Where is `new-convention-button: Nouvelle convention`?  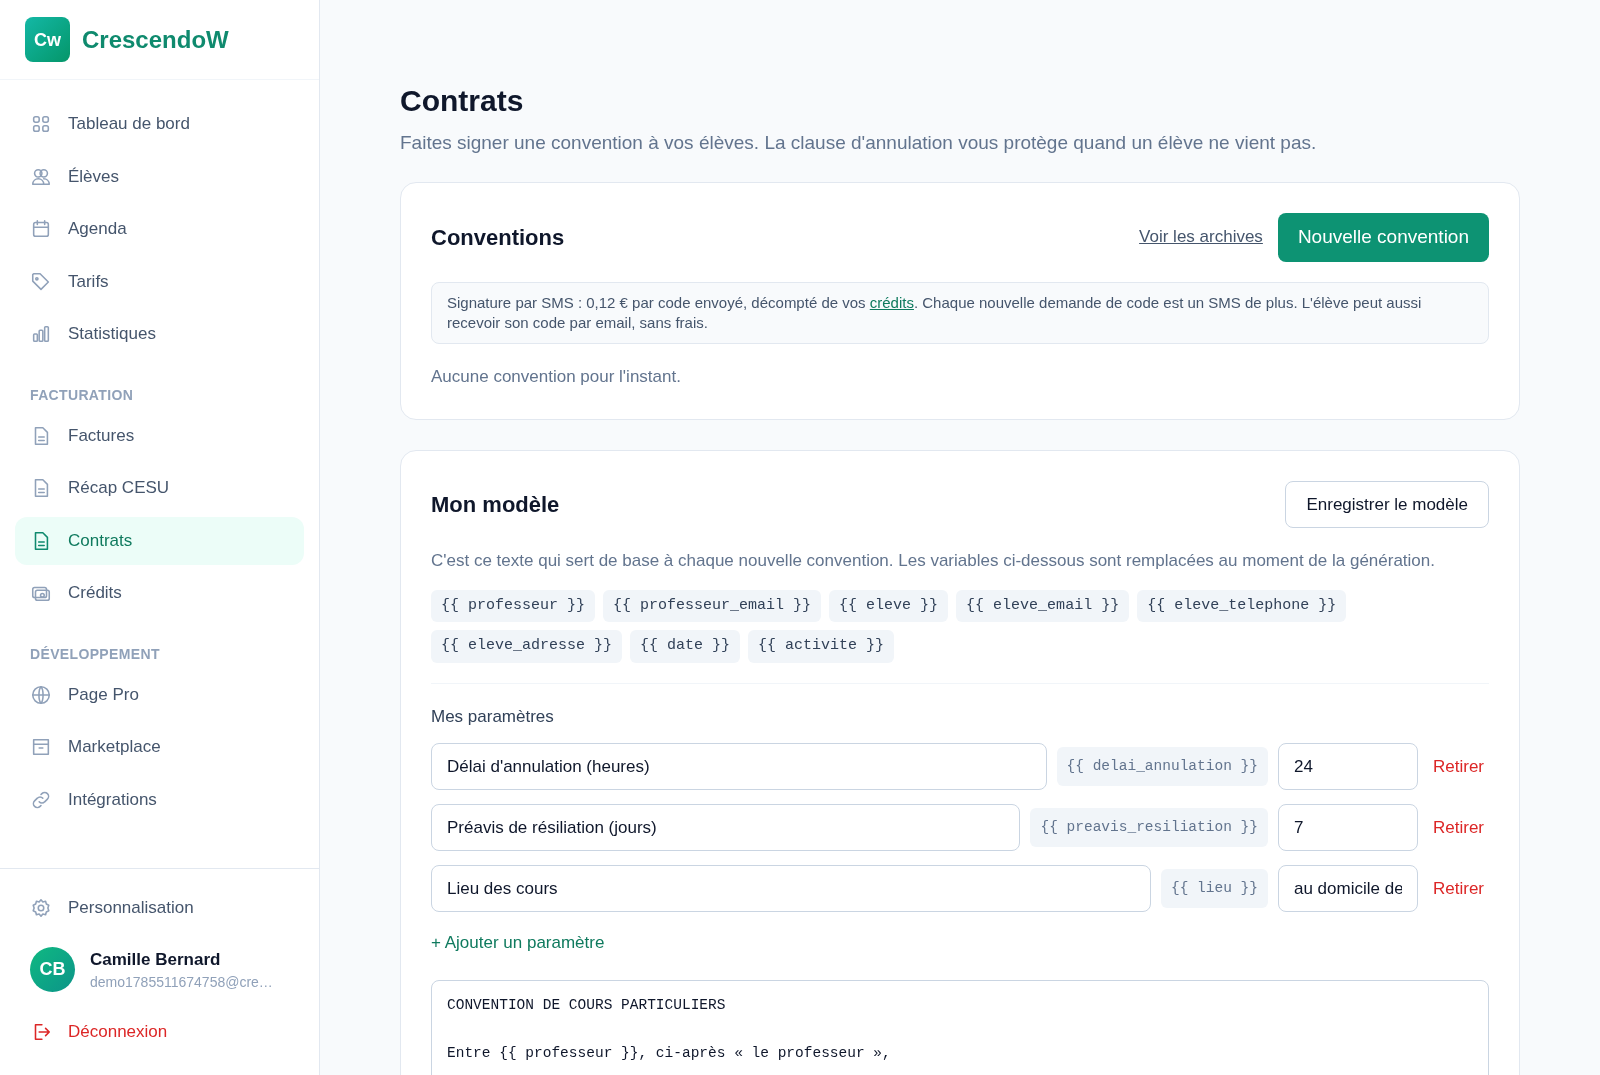
new-convention-button: Nouvelle convention is located at coordinates (1383, 237).